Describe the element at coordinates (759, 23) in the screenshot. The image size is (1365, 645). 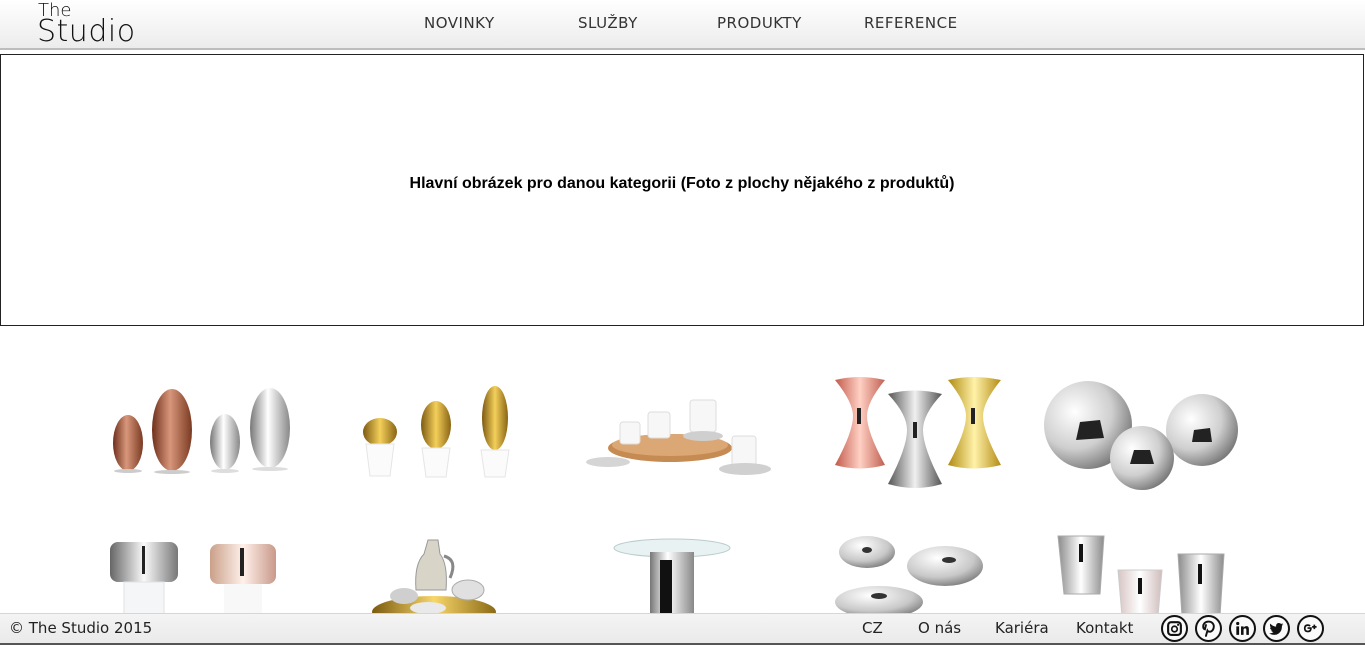
I see `nav-produkty: PRODUKTY` at that location.